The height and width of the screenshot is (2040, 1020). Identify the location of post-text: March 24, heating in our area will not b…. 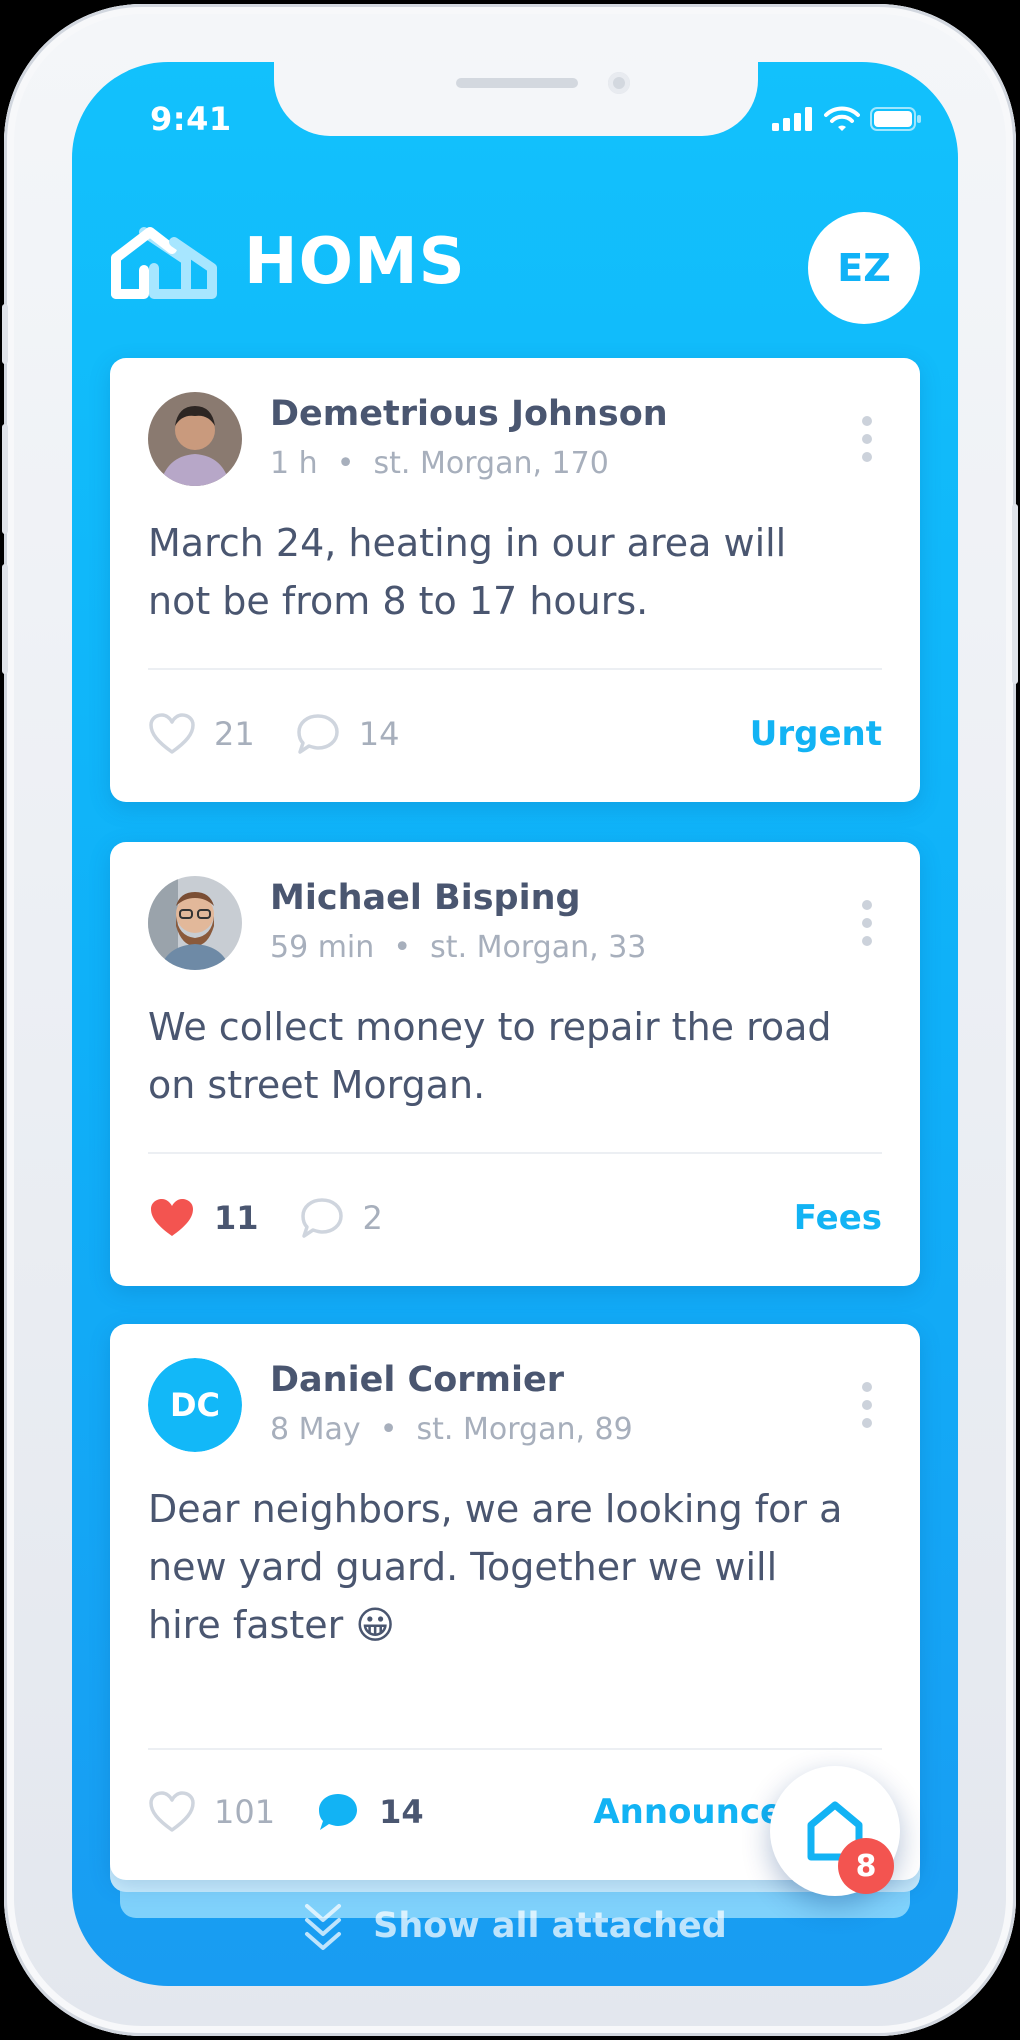
(467, 572).